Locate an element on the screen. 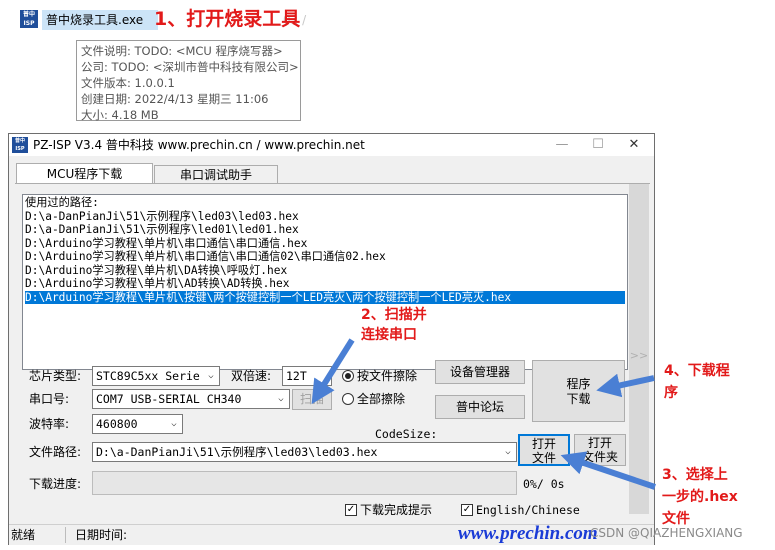  arrow-to-scan-button is located at coordinates (333, 371).